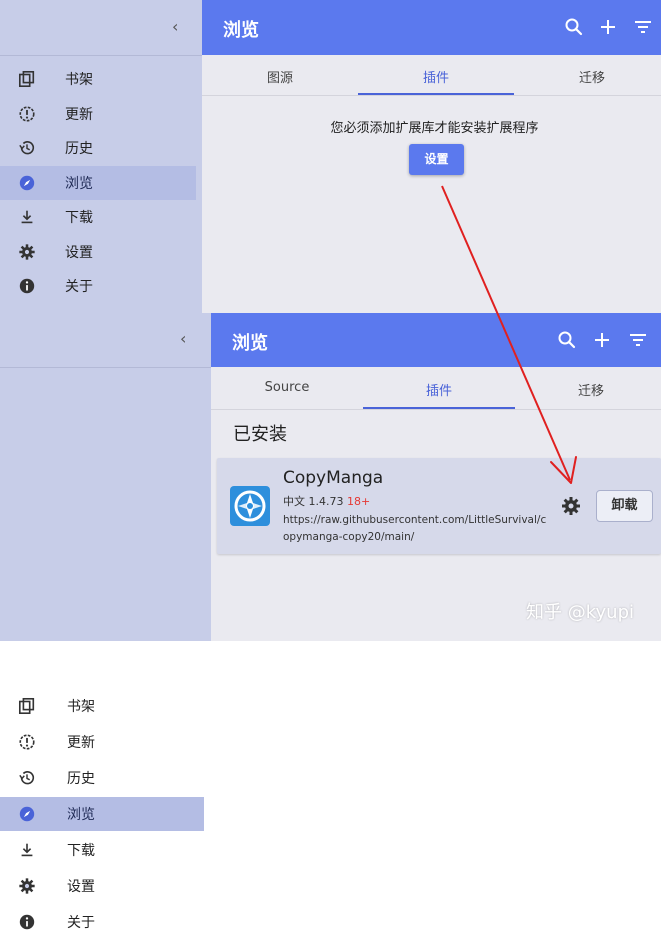  I want to click on download-icon, so click(27, 850).